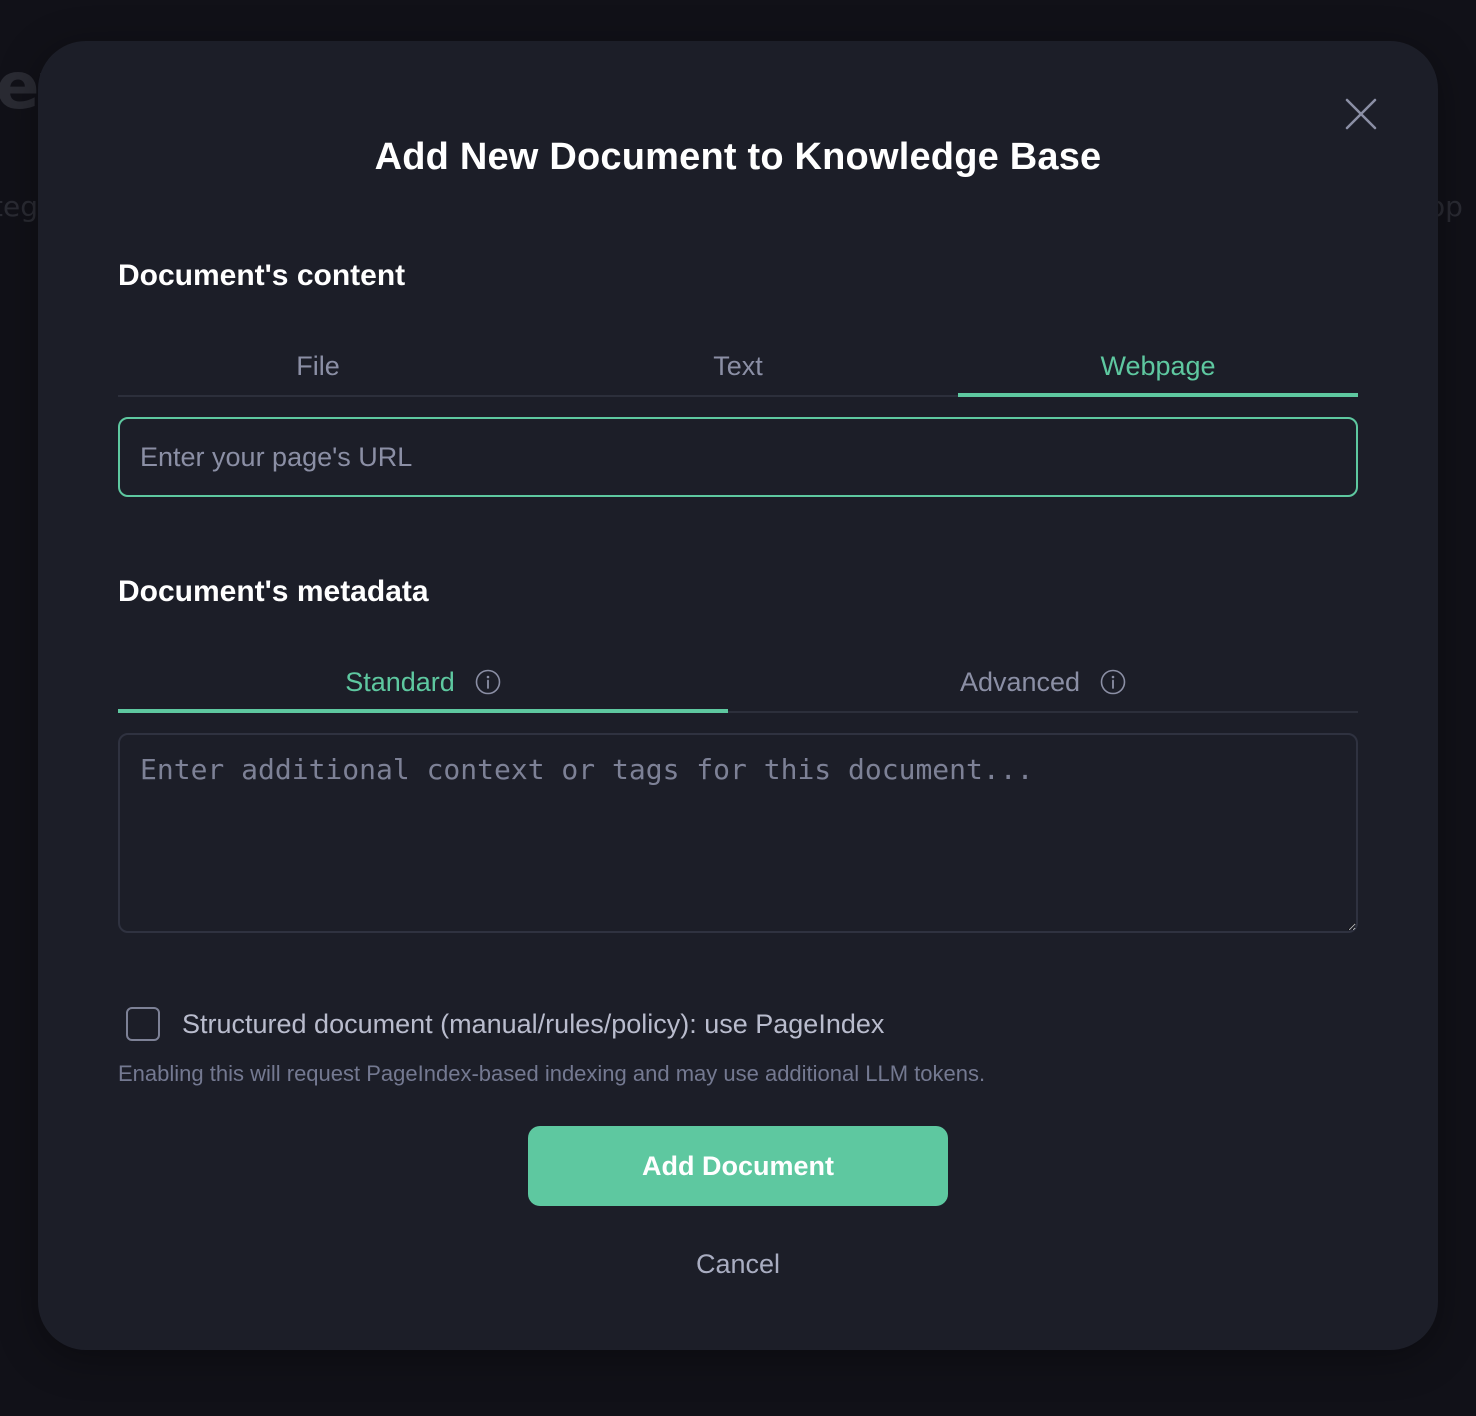  Describe the element at coordinates (738, 1166) in the screenshot. I see `add-document-button: Add Document` at that location.